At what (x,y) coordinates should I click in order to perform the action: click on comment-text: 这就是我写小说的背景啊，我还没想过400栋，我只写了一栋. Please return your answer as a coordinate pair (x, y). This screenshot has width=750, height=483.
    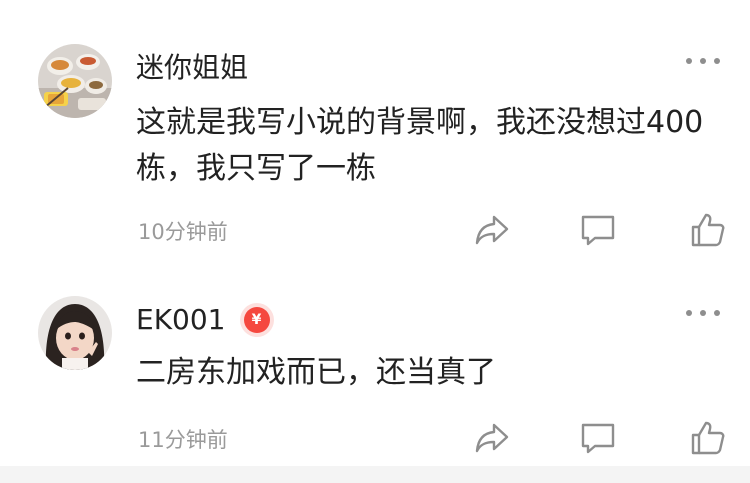
    Looking at the image, I should click on (420, 145).